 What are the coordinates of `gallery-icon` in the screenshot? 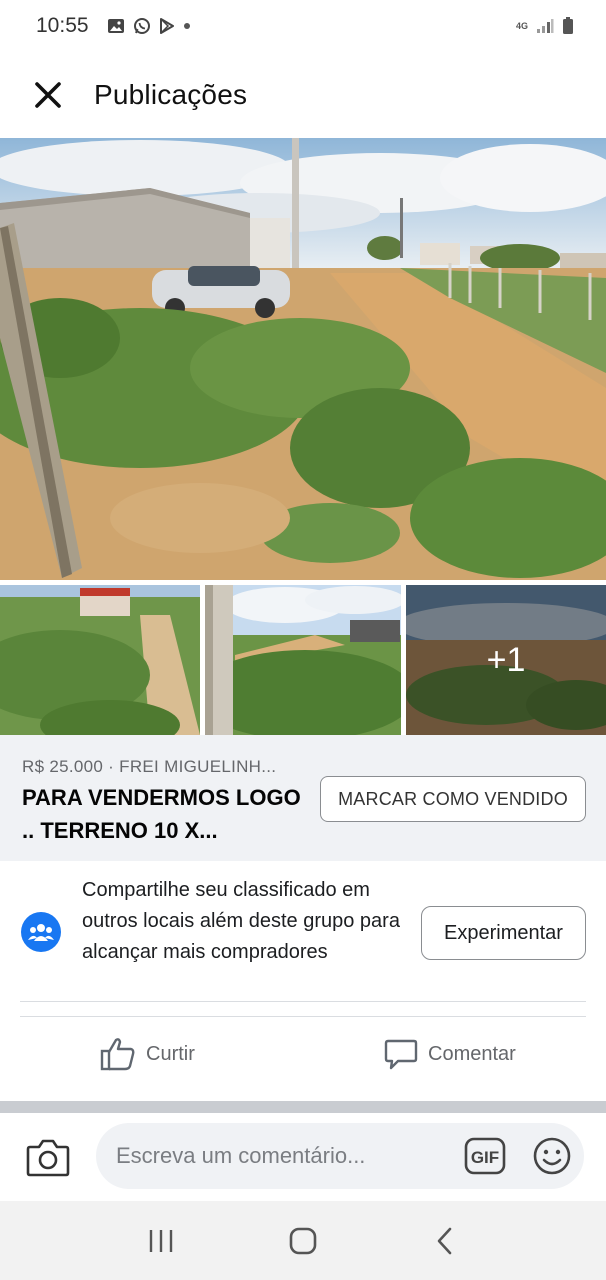 It's located at (115, 26).